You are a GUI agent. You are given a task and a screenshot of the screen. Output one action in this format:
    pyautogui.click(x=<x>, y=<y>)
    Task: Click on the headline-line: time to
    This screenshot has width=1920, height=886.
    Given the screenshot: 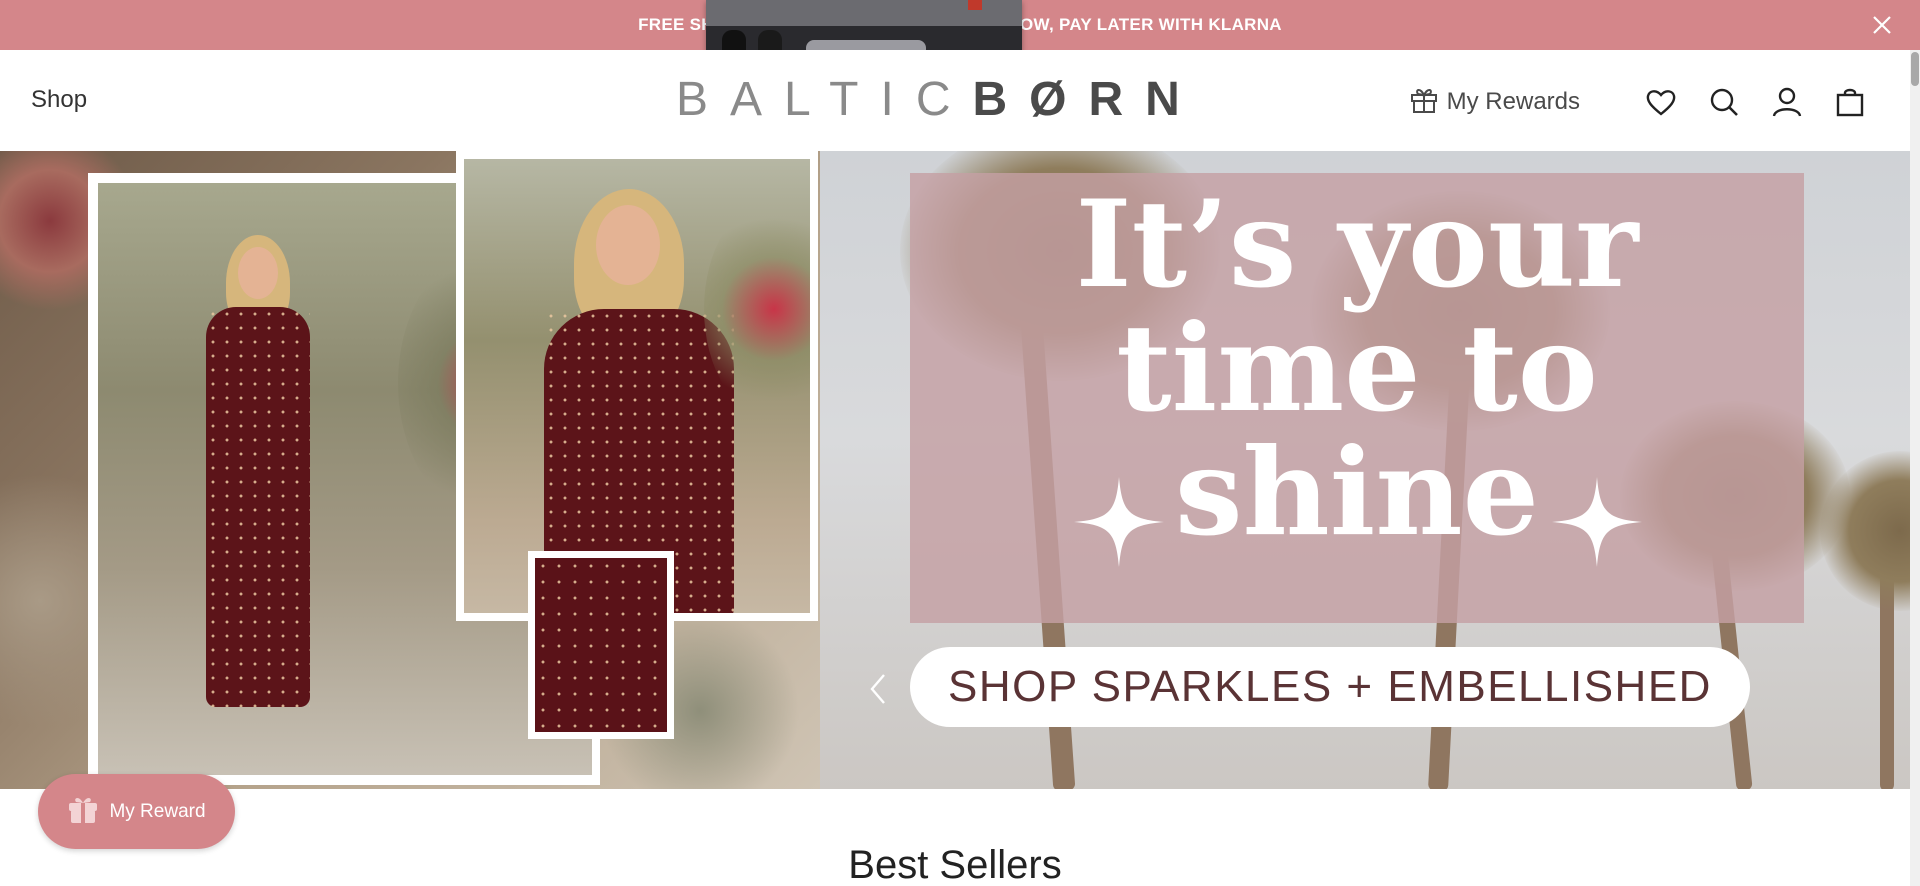 What is the action you would take?
    pyautogui.click(x=1357, y=368)
    